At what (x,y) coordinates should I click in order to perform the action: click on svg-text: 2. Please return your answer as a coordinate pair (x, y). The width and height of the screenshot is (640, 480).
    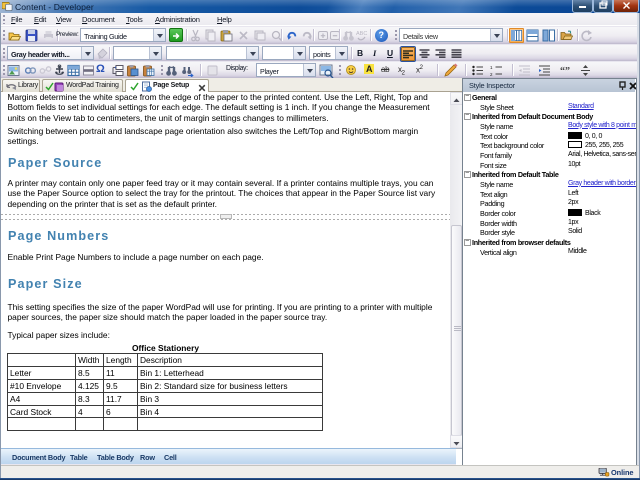
    Looking at the image, I should click on (491, 74).